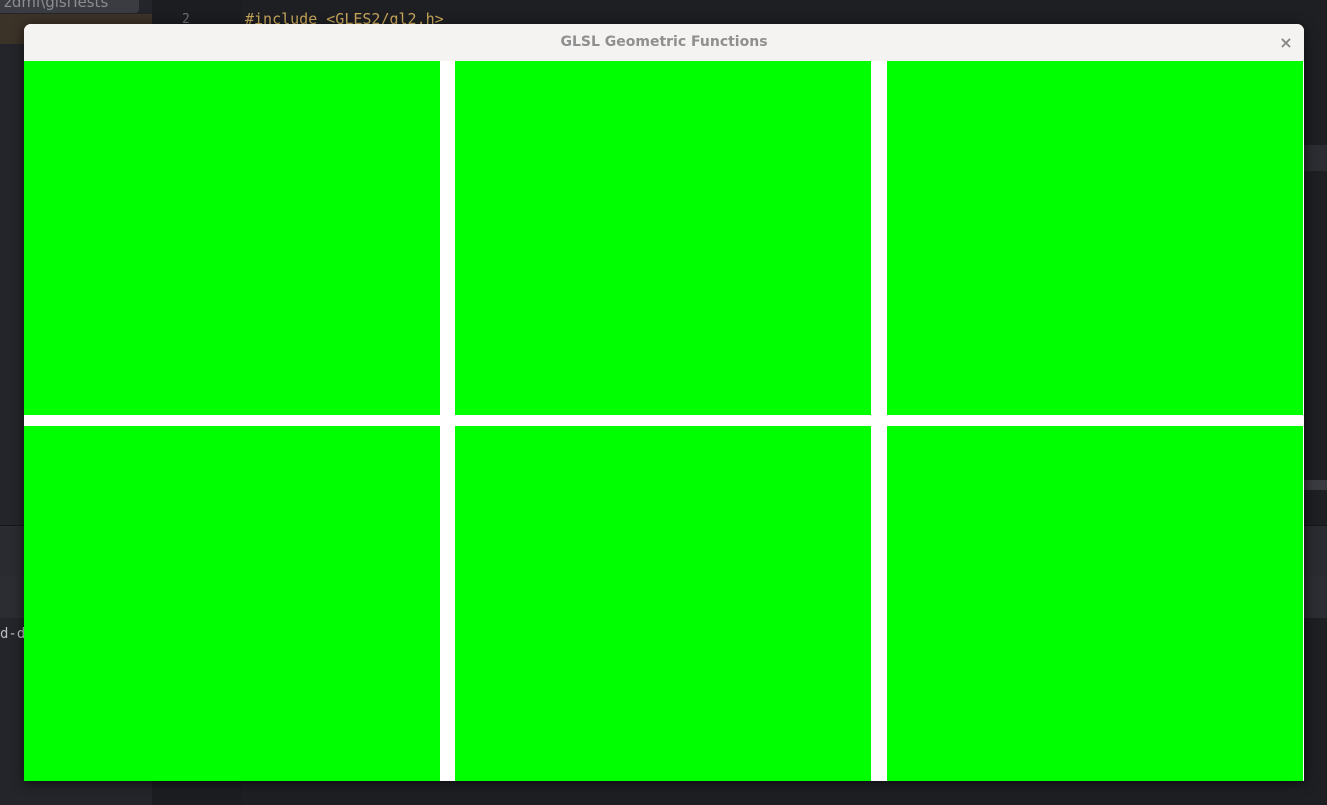 The height and width of the screenshot is (805, 1327). Describe the element at coordinates (13, 634) in the screenshot. I see `terminal-text: d-d` at that location.